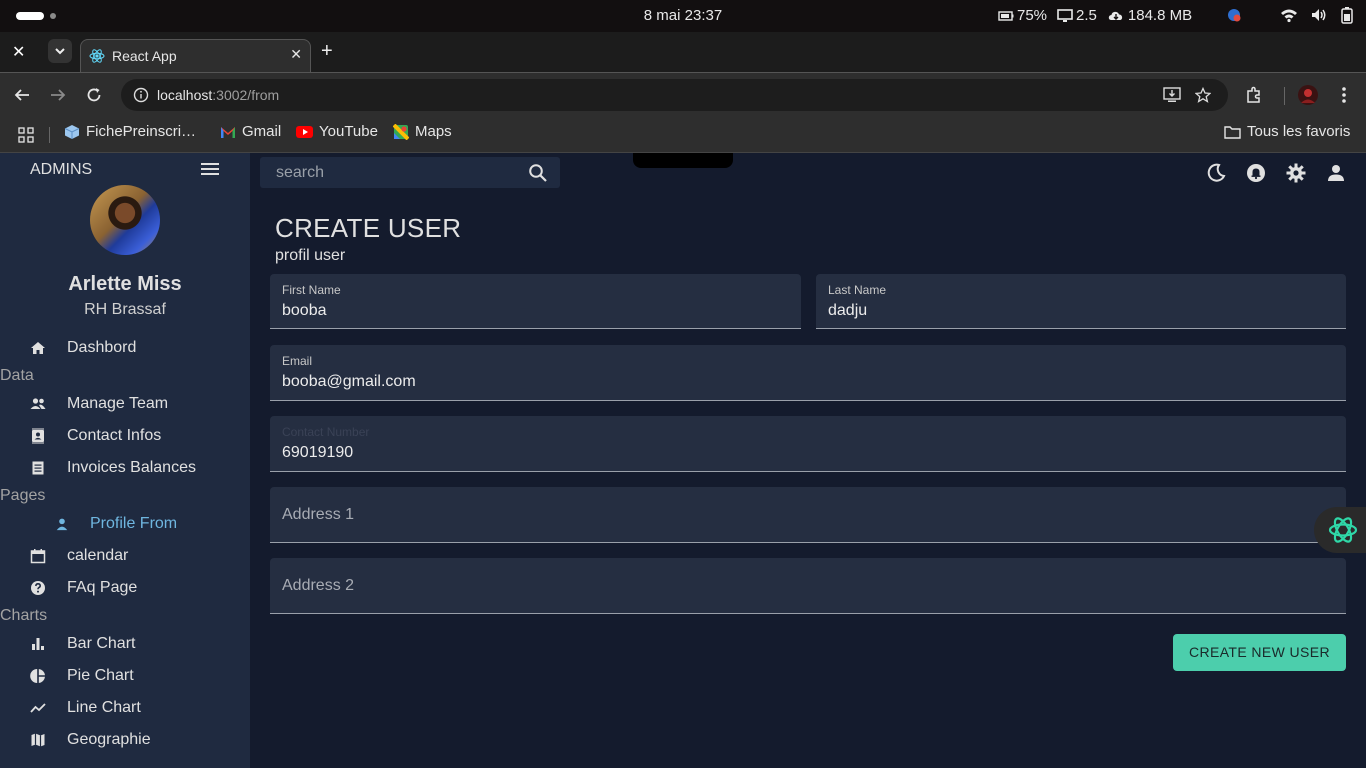 This screenshot has height=768, width=1366. What do you see at coordinates (38, 348) in the screenshot?
I see `home-icon` at bounding box center [38, 348].